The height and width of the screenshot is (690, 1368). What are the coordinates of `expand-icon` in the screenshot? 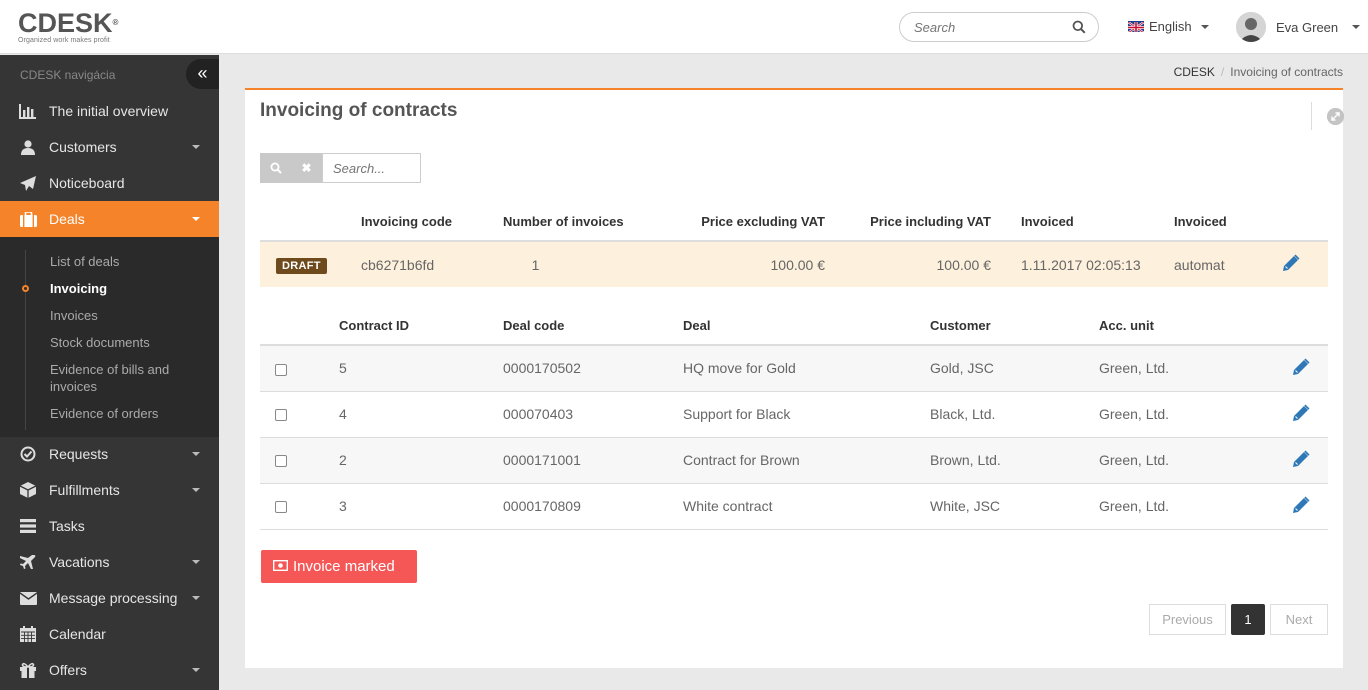 It's located at (1335, 116).